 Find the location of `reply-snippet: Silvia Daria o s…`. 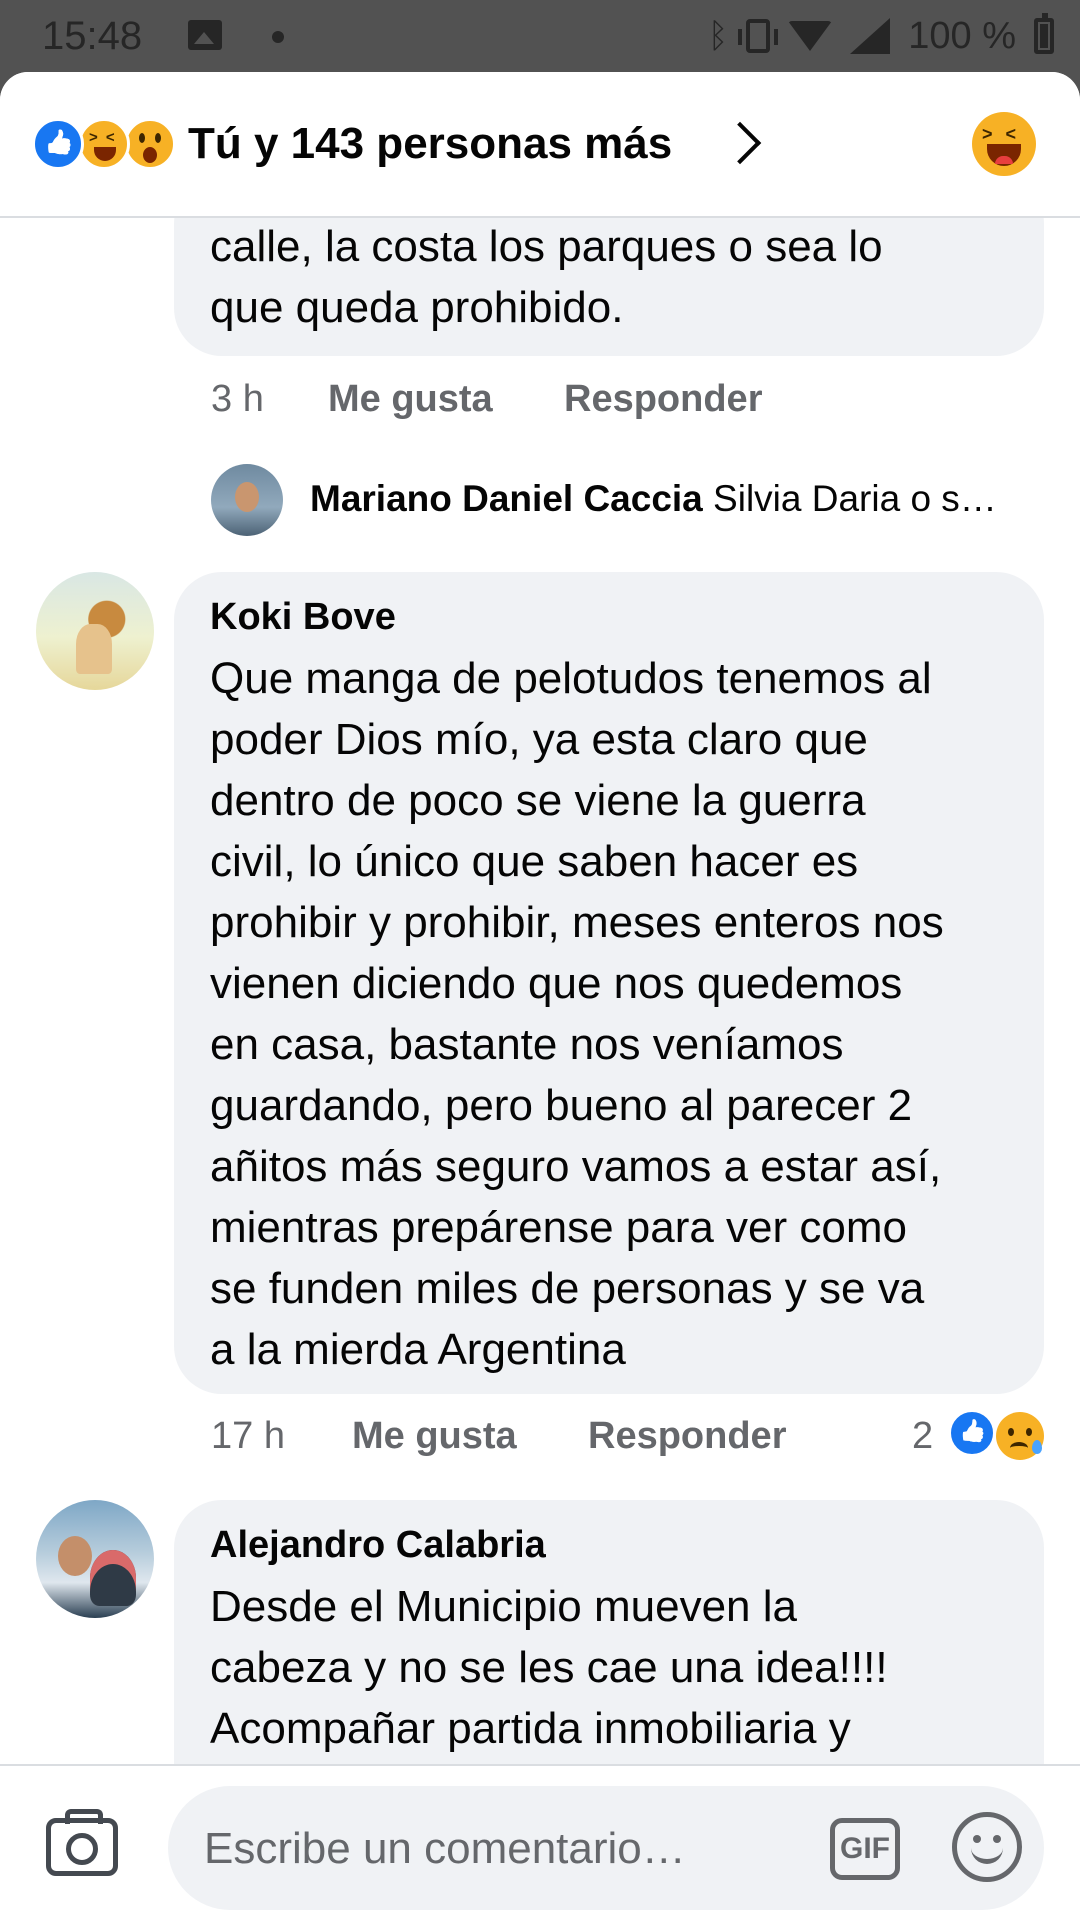

reply-snippet: Silvia Daria o s… is located at coordinates (855, 498).